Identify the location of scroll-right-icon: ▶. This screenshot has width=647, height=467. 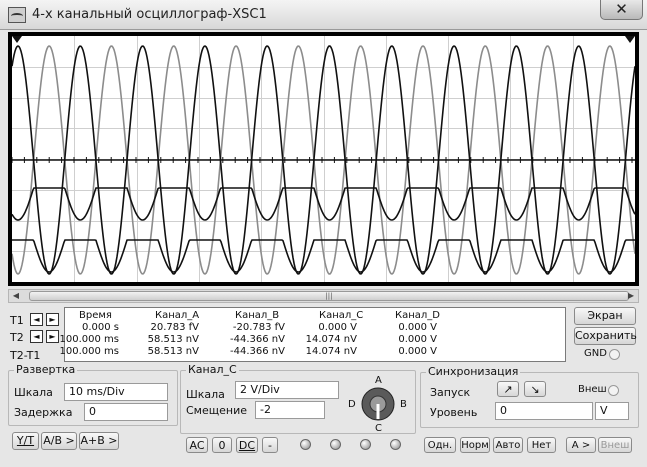
(631, 296).